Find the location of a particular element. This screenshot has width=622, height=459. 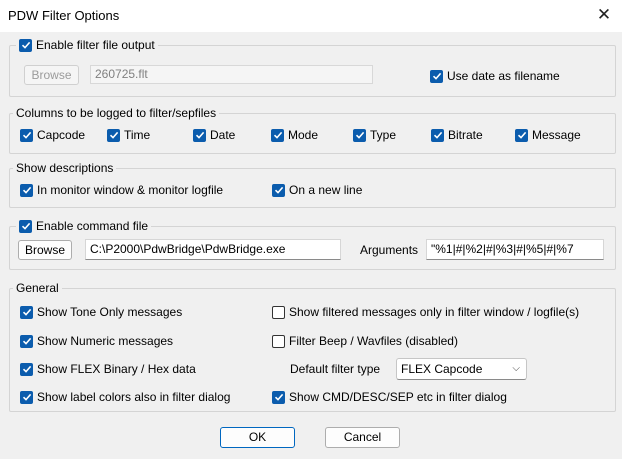

desc-monitor-checkbox: In monitor window & monitor logfile is located at coordinates (121, 190).